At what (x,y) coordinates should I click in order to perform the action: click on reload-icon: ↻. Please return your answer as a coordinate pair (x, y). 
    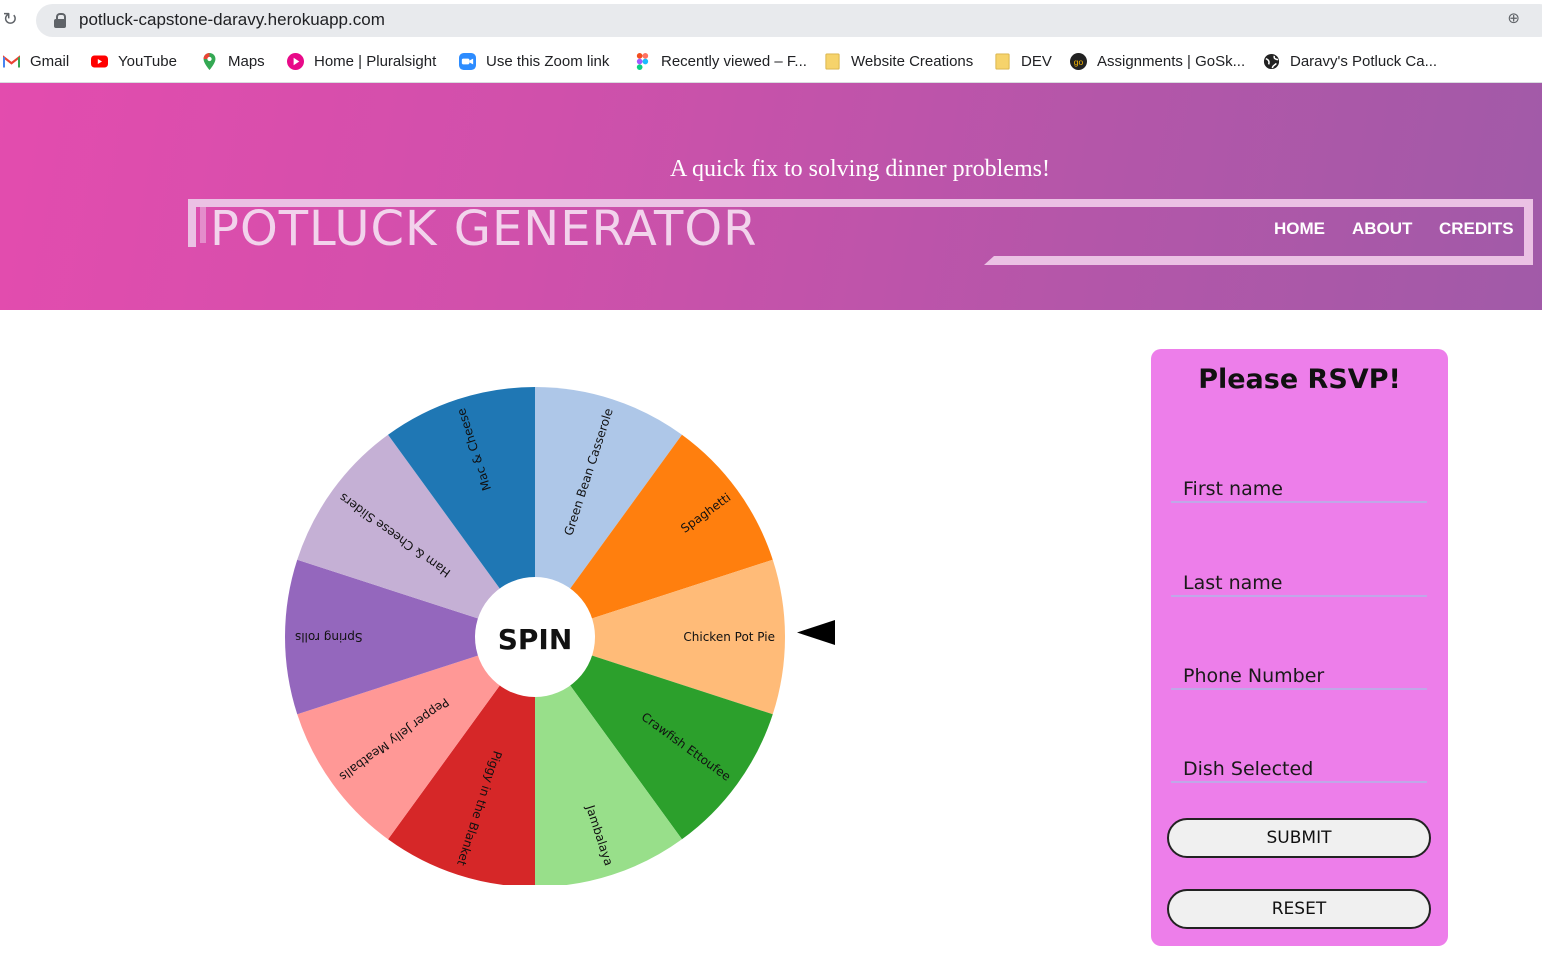
    Looking at the image, I should click on (10, 20).